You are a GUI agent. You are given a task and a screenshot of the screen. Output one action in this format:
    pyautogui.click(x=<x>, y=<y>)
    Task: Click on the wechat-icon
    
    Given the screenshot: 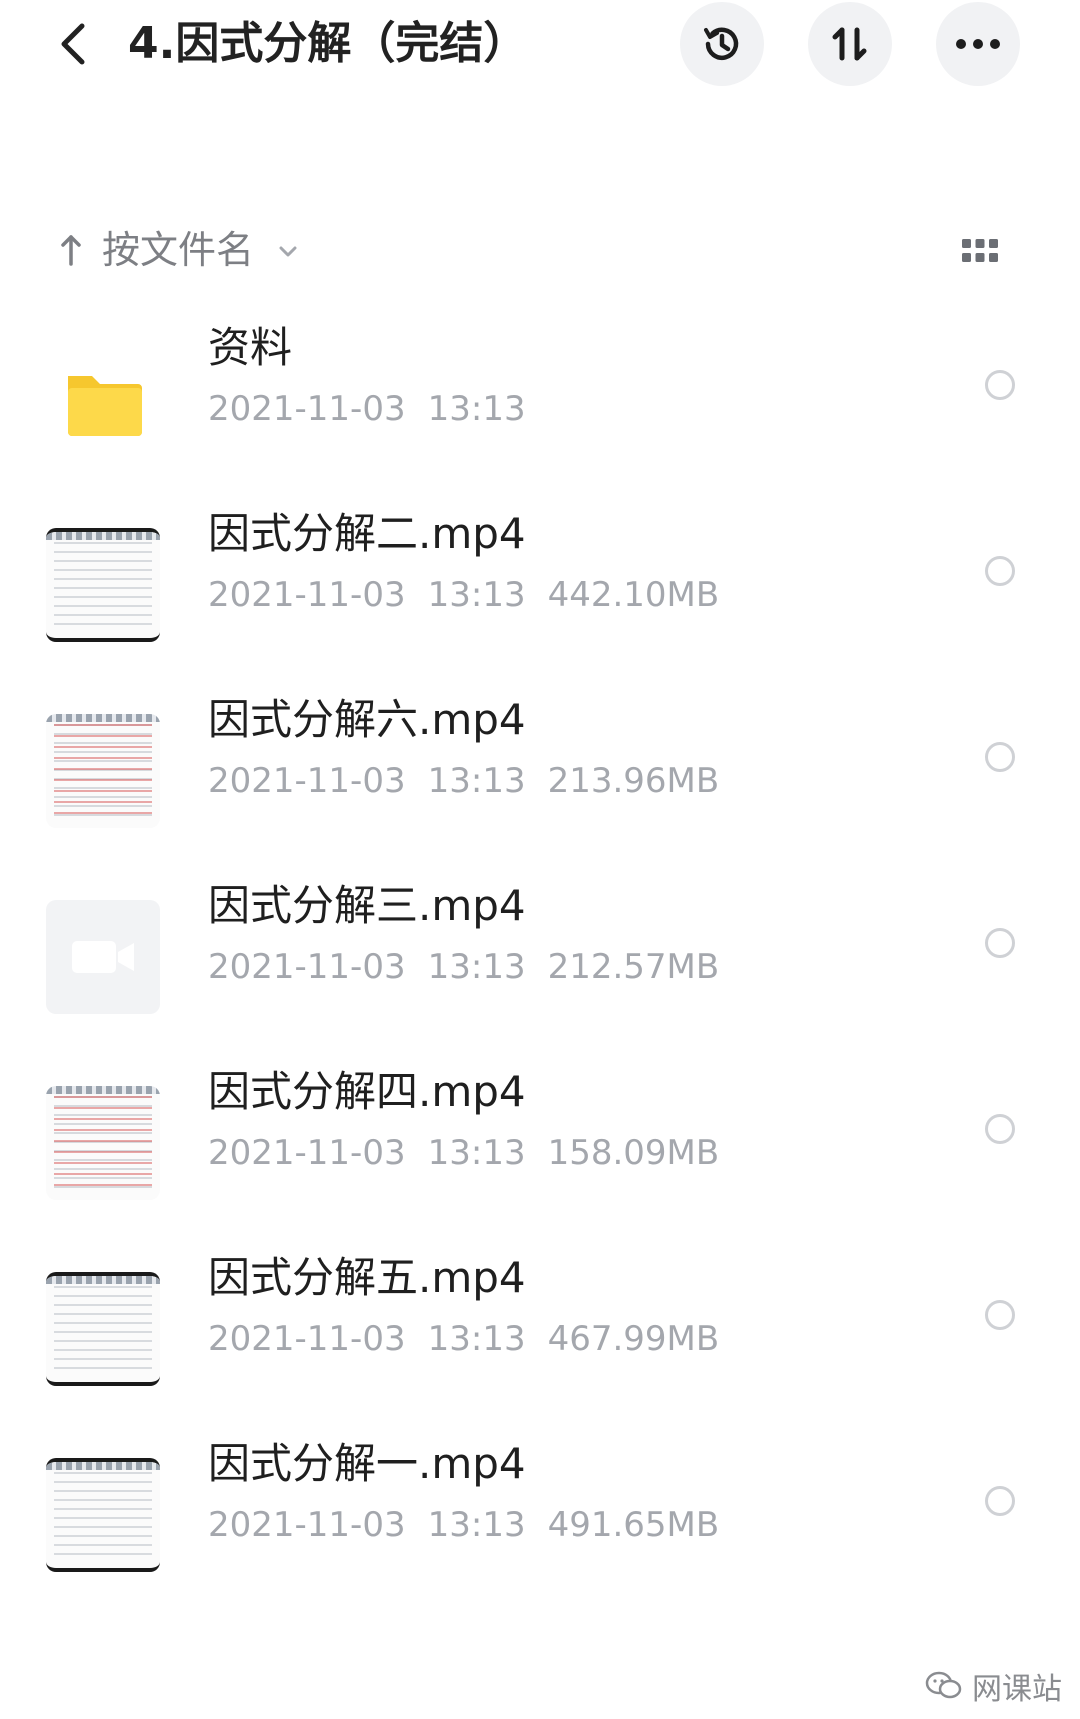 What is the action you would take?
    pyautogui.click(x=943, y=1685)
    